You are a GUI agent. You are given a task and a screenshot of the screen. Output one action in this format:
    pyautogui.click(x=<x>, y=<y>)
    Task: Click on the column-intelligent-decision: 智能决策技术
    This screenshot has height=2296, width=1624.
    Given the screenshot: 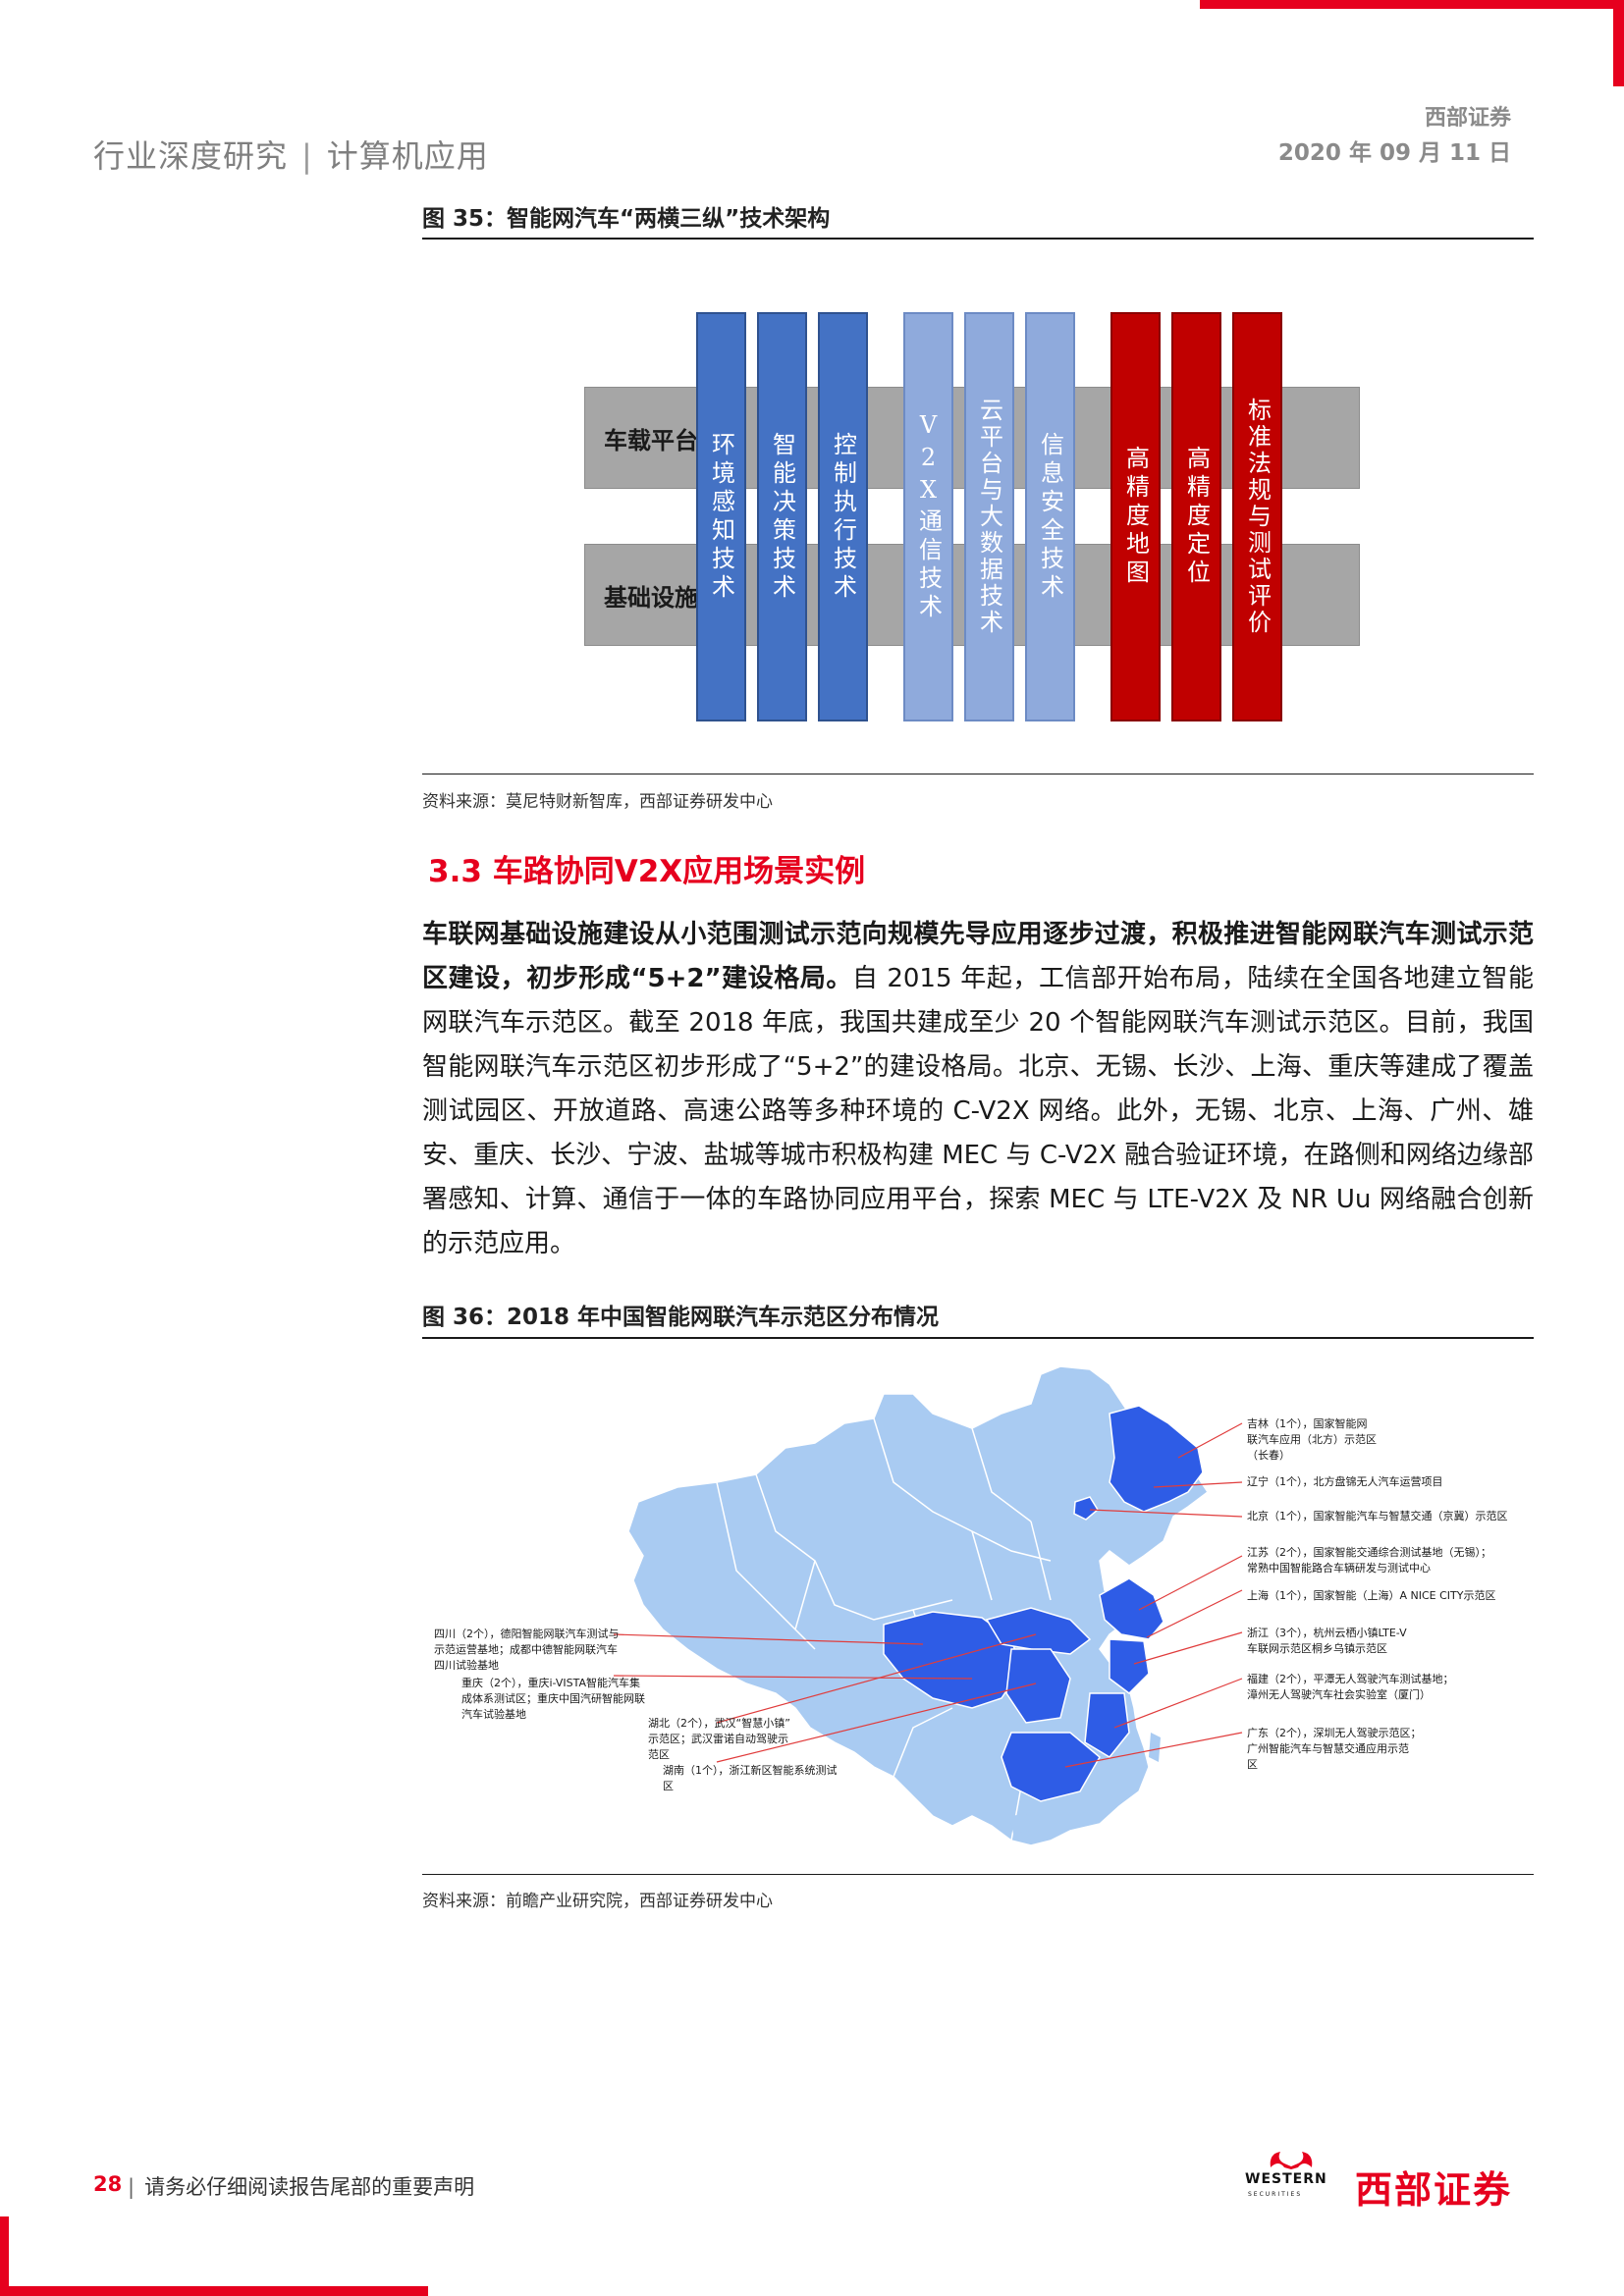 What is the action you would take?
    pyautogui.click(x=782, y=516)
    